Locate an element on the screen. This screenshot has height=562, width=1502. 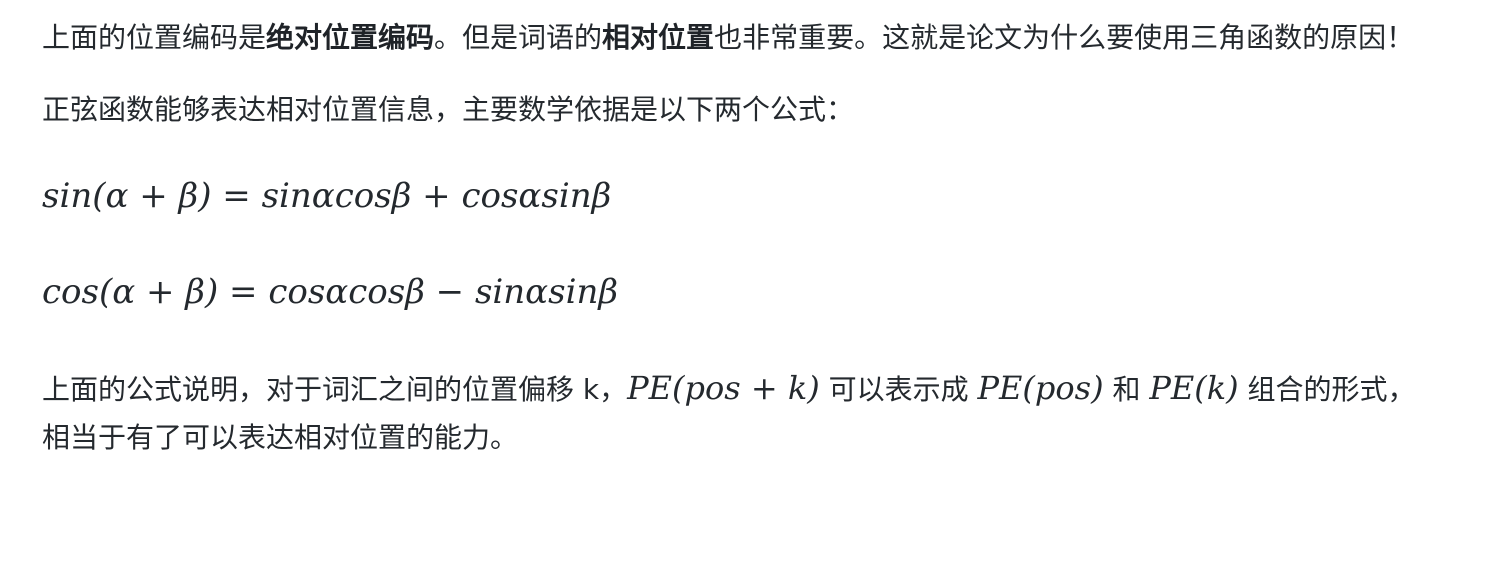
paragraph-text: 和 is located at coordinates (1126, 389).